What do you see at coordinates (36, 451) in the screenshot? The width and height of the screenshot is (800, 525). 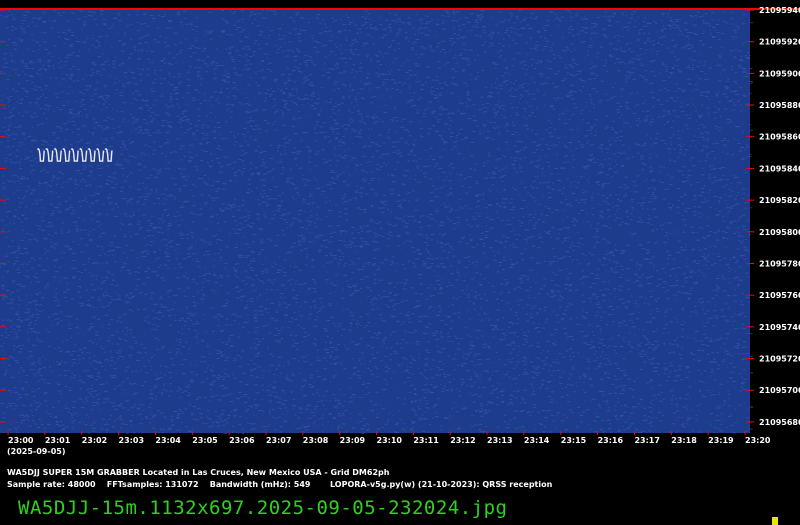 I see `date-label: (2025-09-05)` at bounding box center [36, 451].